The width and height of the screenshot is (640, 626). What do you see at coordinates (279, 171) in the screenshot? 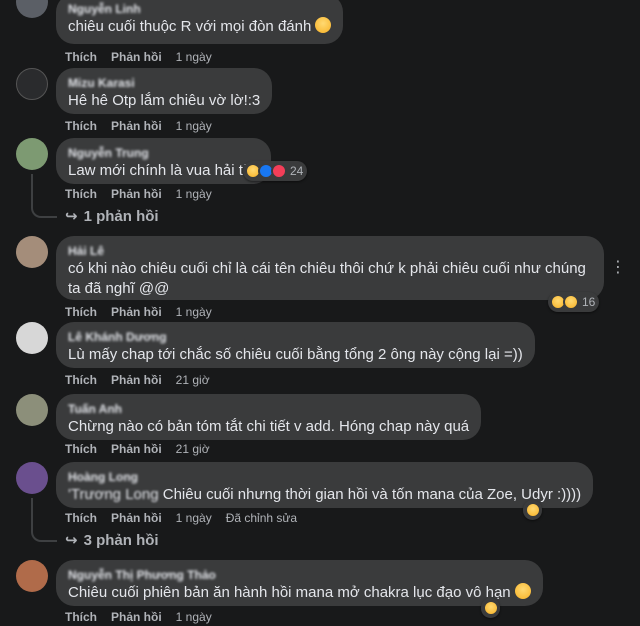
I see `love-reaction-icon` at bounding box center [279, 171].